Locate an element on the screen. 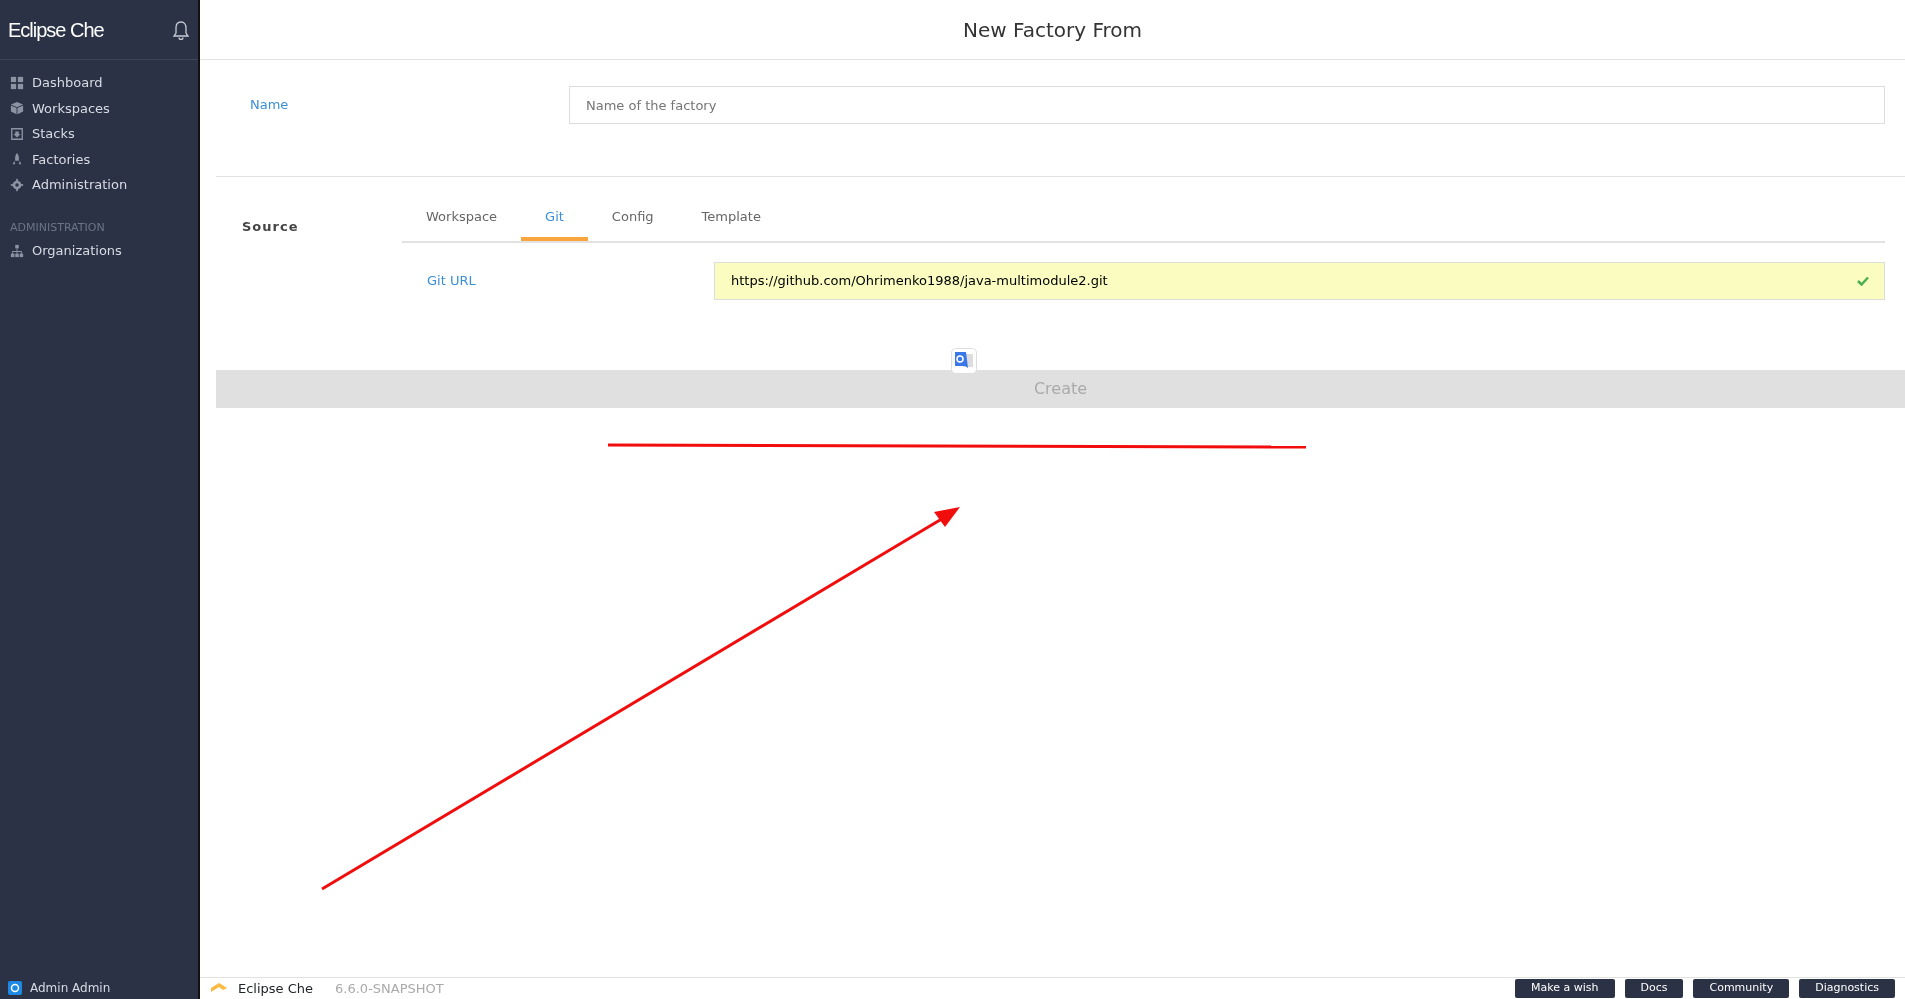 This screenshot has width=1905, height=999. name-field: Name of the factory is located at coordinates (1227, 105).